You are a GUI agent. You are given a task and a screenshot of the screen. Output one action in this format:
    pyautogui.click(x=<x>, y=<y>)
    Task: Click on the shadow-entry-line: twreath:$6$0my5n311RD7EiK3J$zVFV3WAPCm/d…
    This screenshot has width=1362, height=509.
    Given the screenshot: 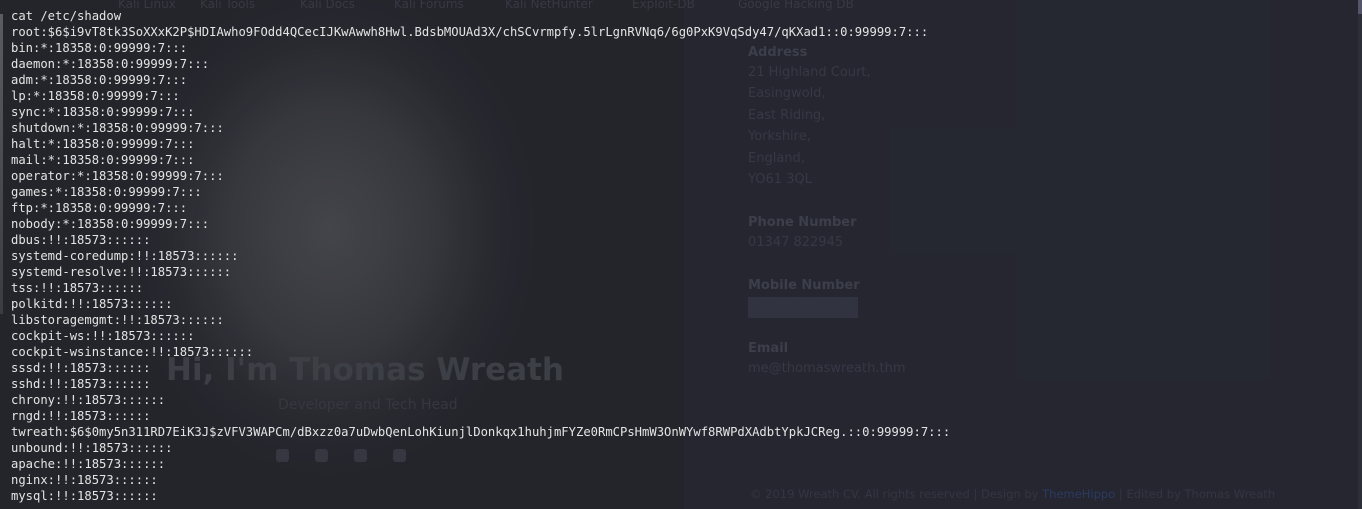 What is the action you would take?
    pyautogui.click(x=481, y=432)
    